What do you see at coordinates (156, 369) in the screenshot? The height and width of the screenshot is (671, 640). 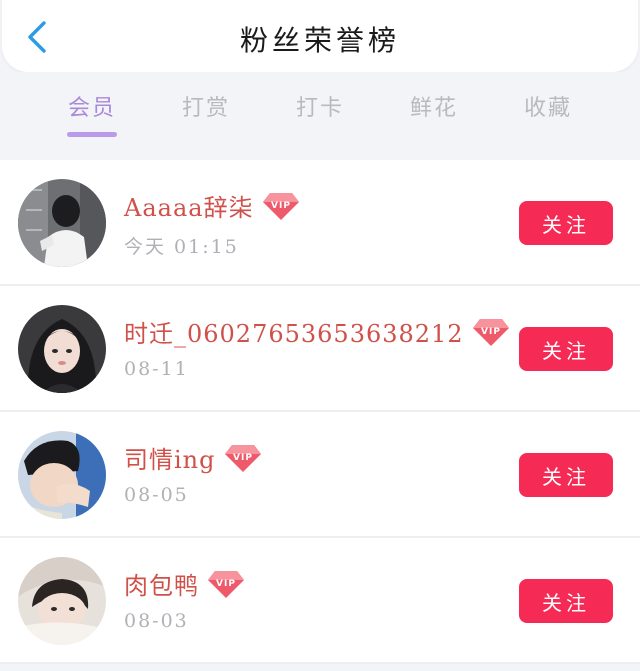 I see `join-time: 08-11` at bounding box center [156, 369].